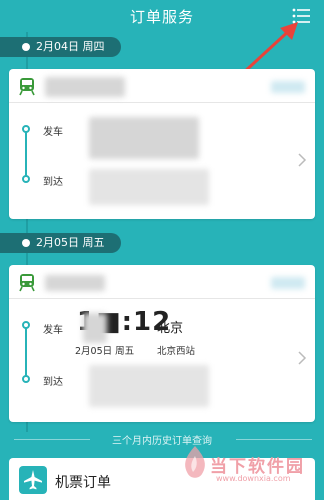  What do you see at coordinates (105, 351) in the screenshot?
I see `depart-date: 2月05日 周五` at bounding box center [105, 351].